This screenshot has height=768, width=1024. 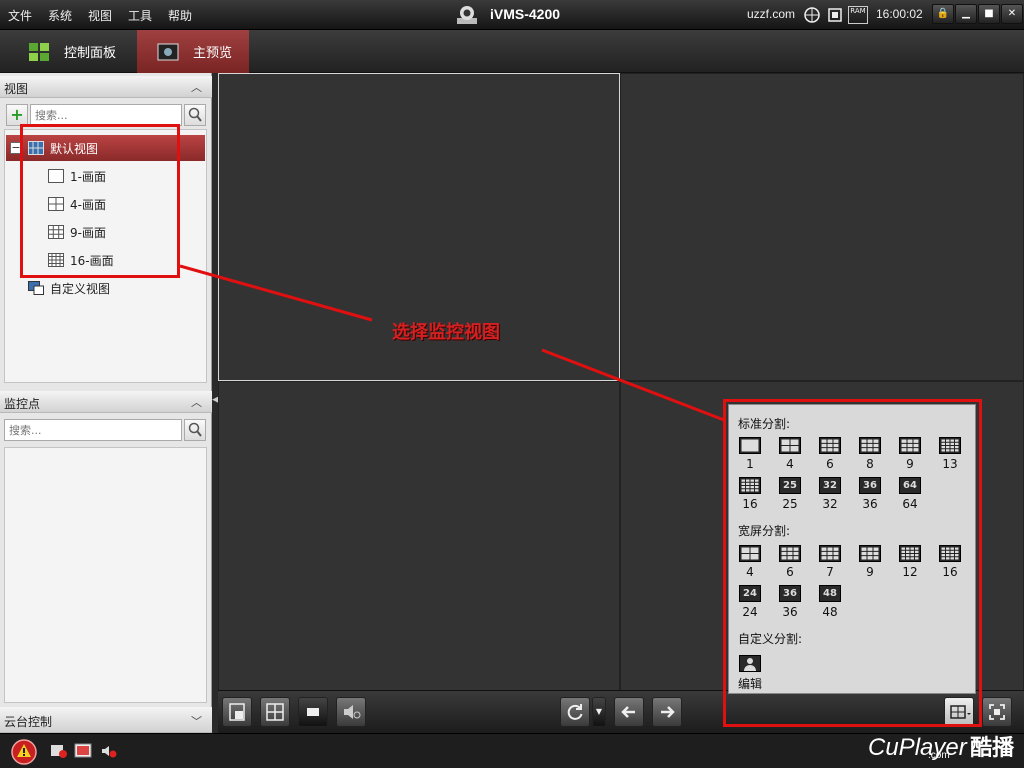 I want to click on monitor-list-panel, so click(x=105, y=575).